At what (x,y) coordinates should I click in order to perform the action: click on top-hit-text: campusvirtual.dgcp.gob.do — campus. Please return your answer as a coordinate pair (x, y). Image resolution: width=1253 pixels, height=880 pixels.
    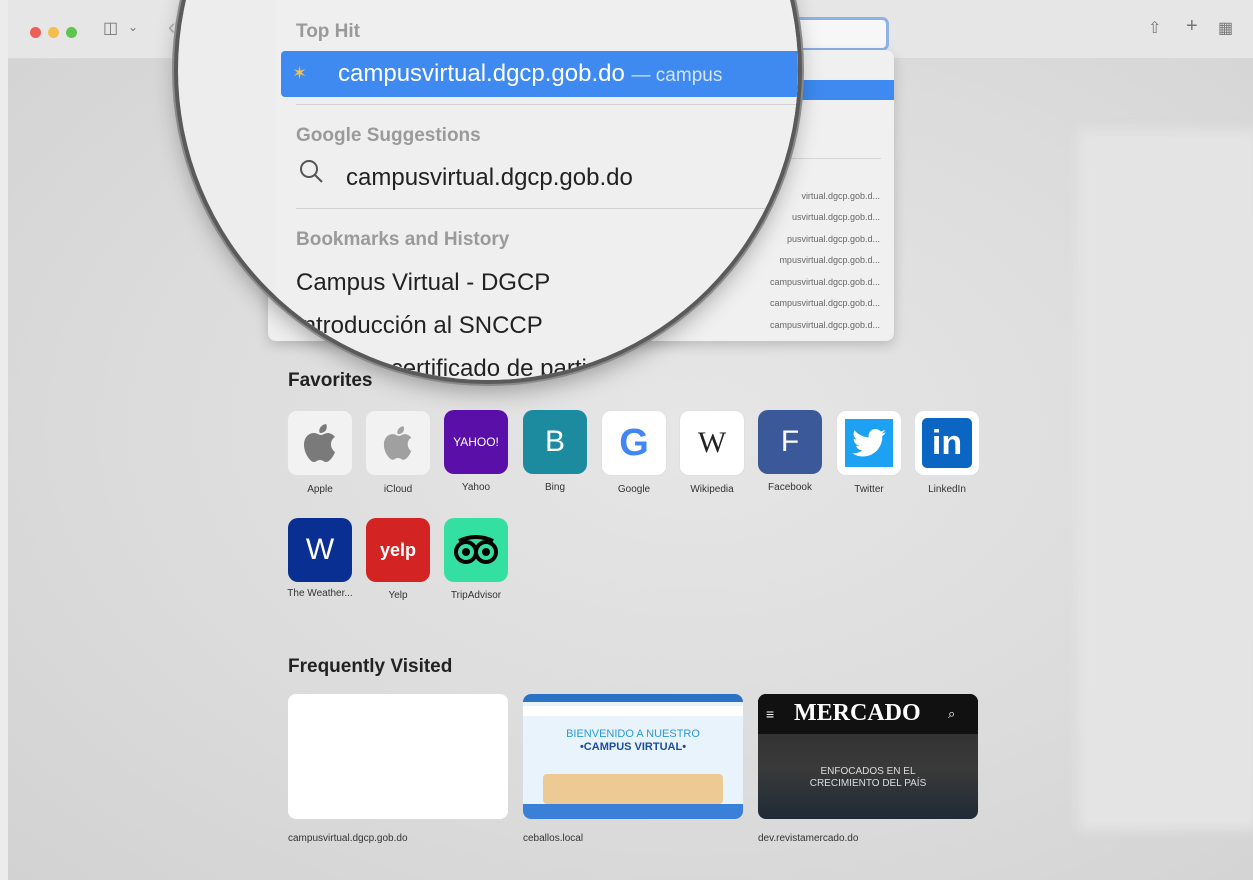
    Looking at the image, I should click on (530, 74).